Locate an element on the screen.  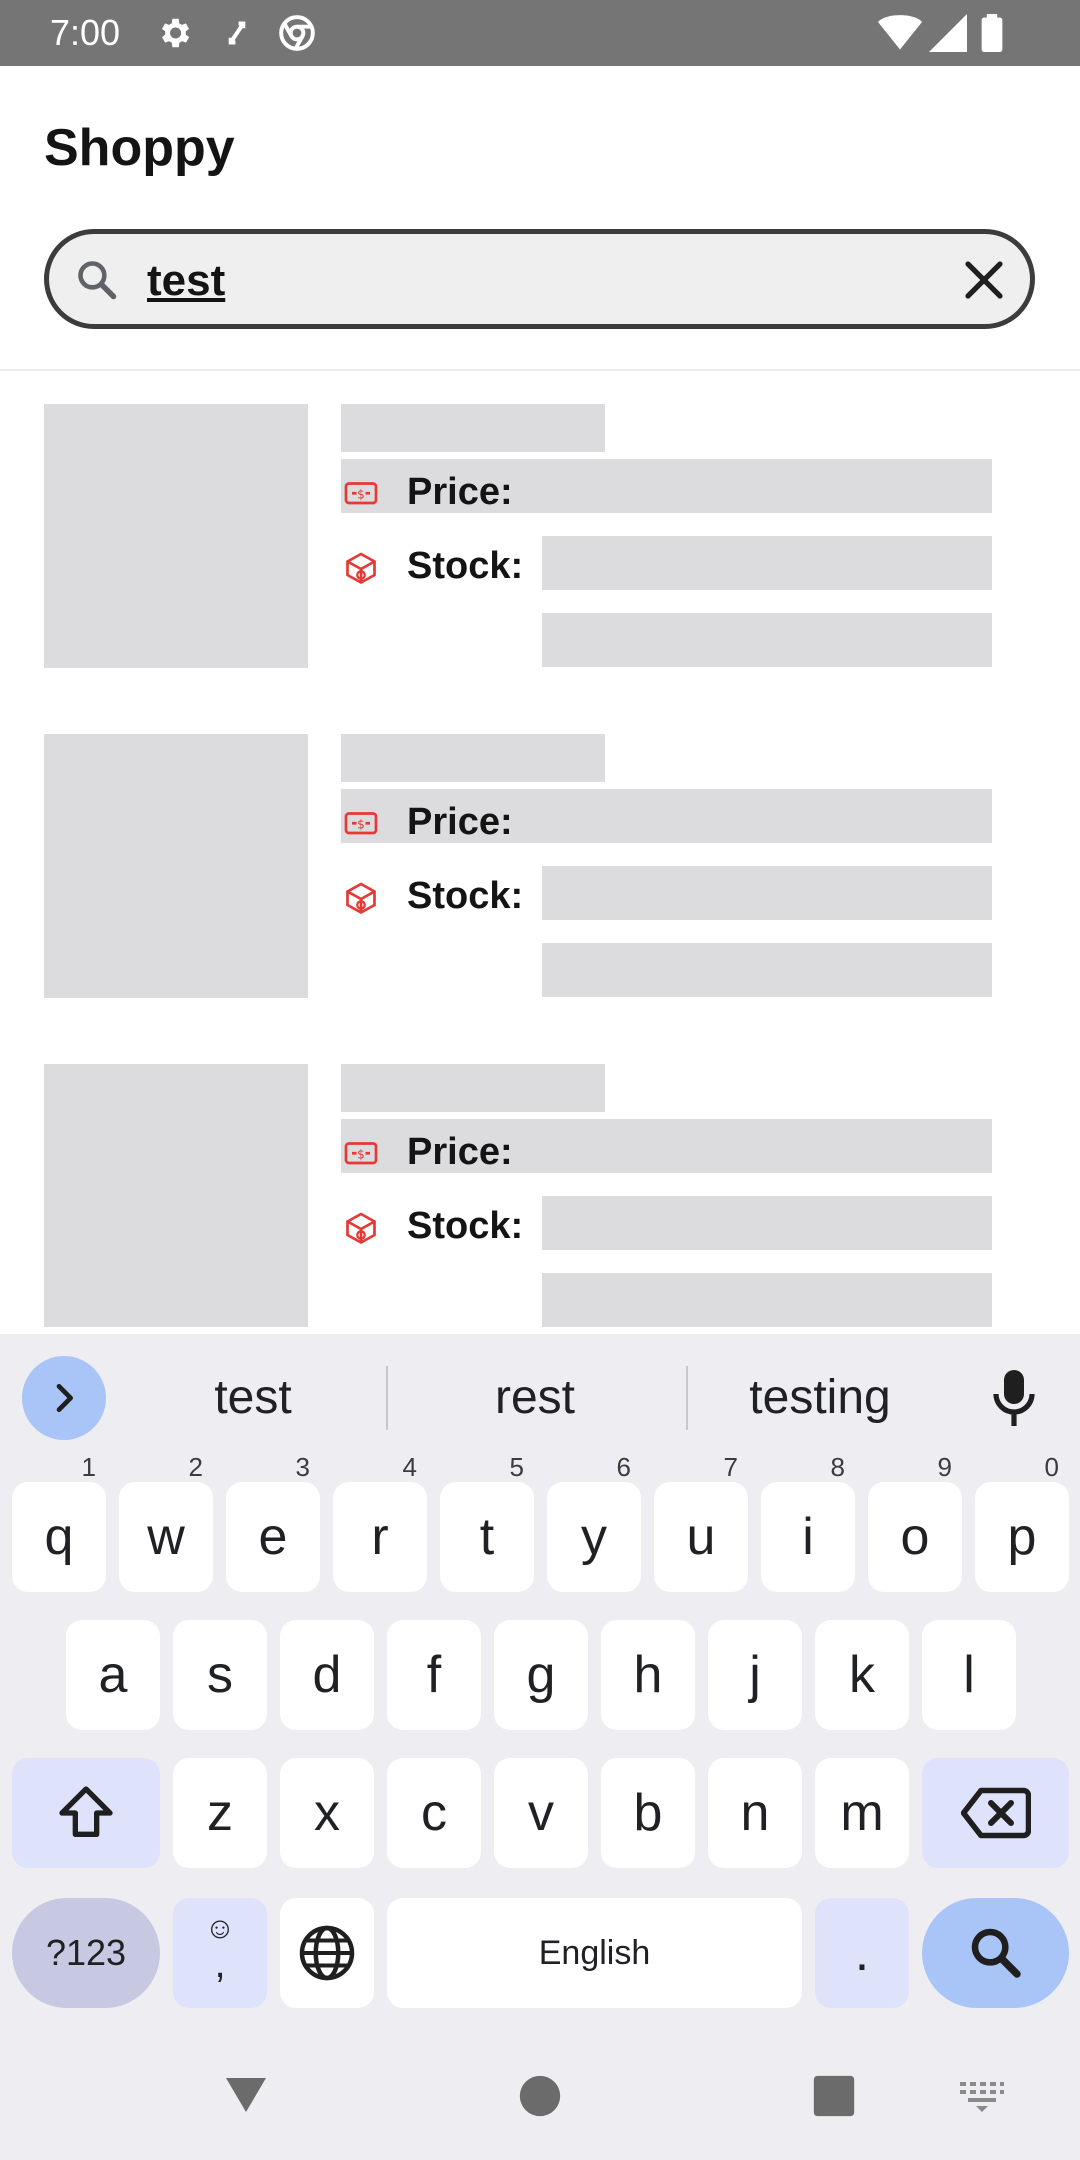
key-v: v is located at coordinates (541, 1813).